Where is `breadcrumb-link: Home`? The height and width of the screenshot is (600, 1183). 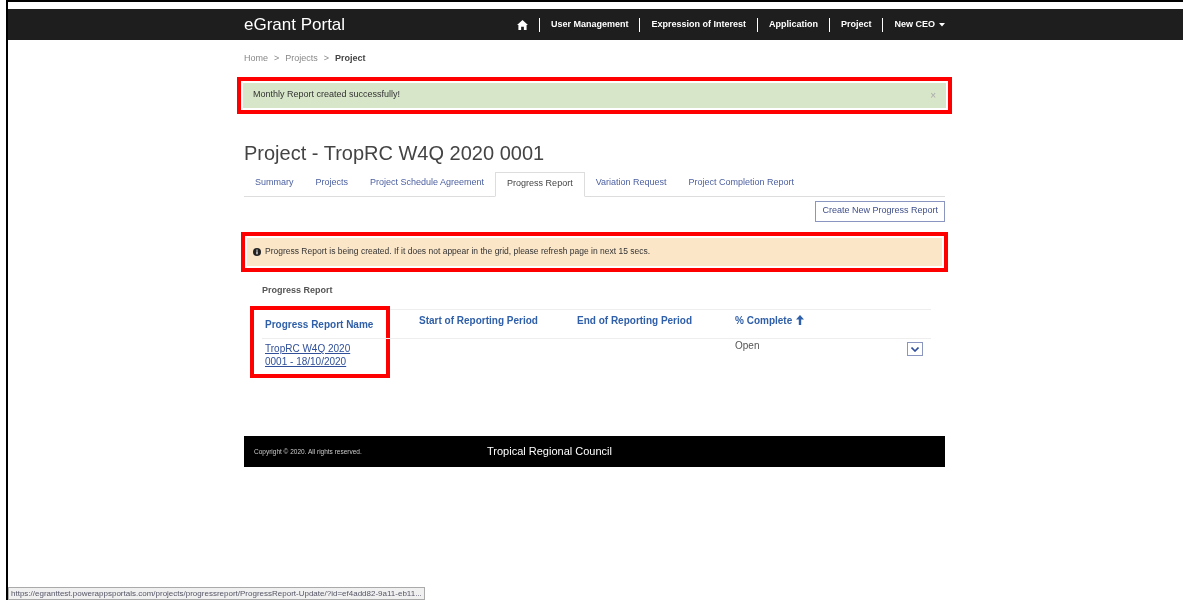
breadcrumb-link: Home is located at coordinates (256, 59).